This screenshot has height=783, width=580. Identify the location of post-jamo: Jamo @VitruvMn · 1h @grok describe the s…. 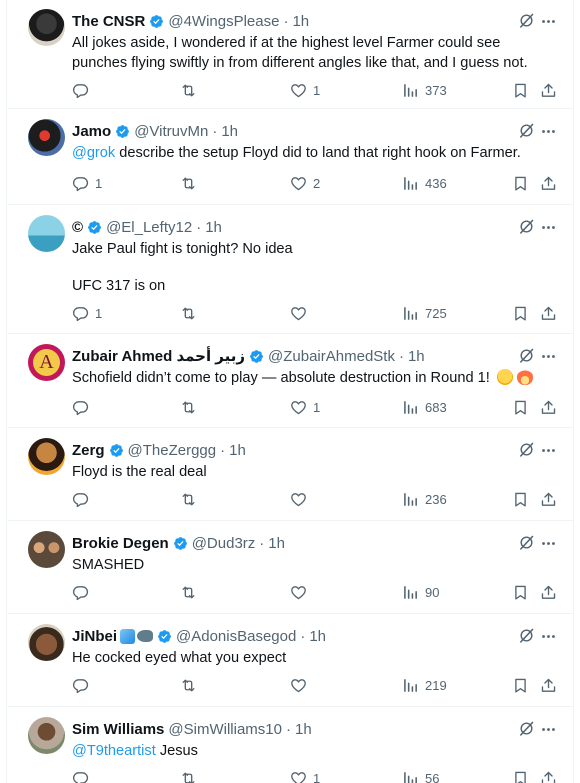
(290, 157).